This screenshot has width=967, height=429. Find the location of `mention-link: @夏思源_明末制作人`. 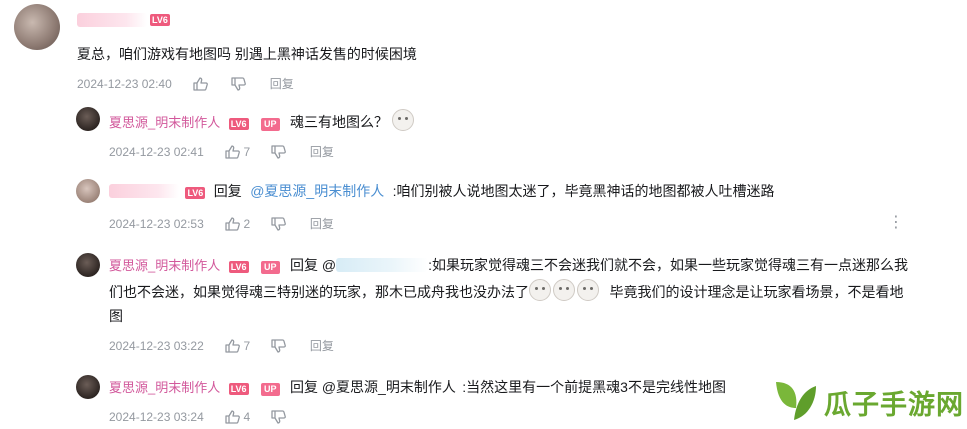

mention-link: @夏思源_明末制作人 is located at coordinates (317, 191).